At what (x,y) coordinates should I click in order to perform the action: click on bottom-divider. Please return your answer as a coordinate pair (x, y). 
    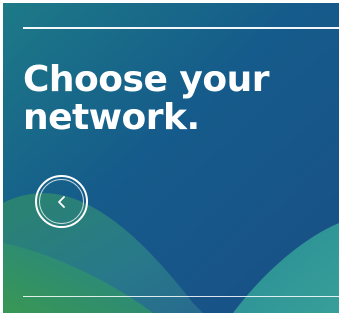
    Looking at the image, I should click on (181, 296).